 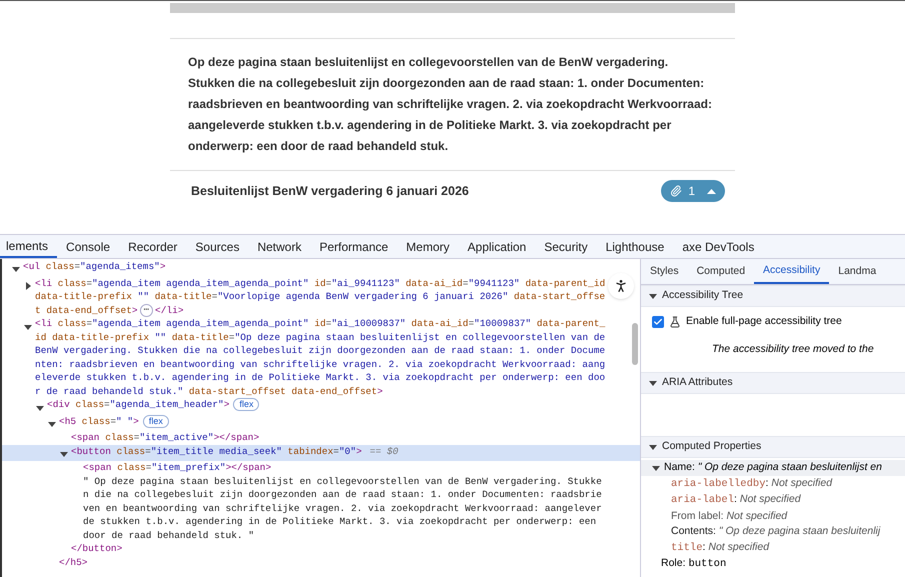 What do you see at coordinates (718, 246) in the screenshot?
I see `devtools-tab: axe DevTools` at bounding box center [718, 246].